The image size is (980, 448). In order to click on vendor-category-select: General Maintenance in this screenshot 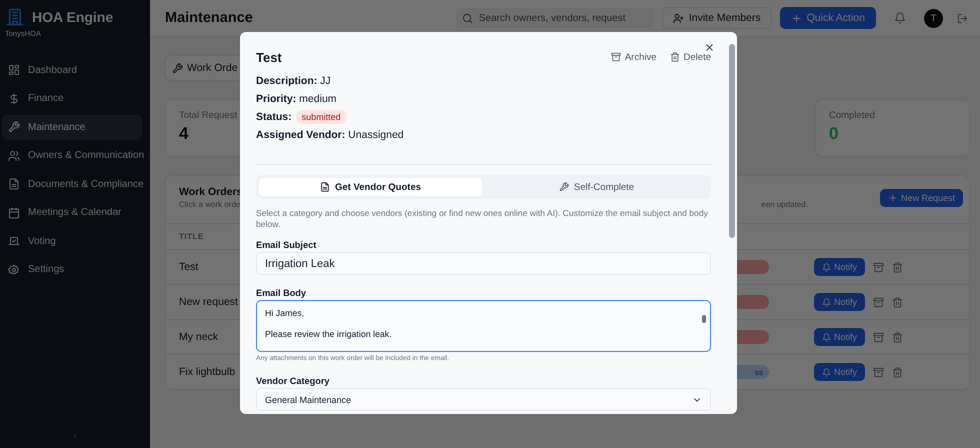, I will do `click(483, 399)`.